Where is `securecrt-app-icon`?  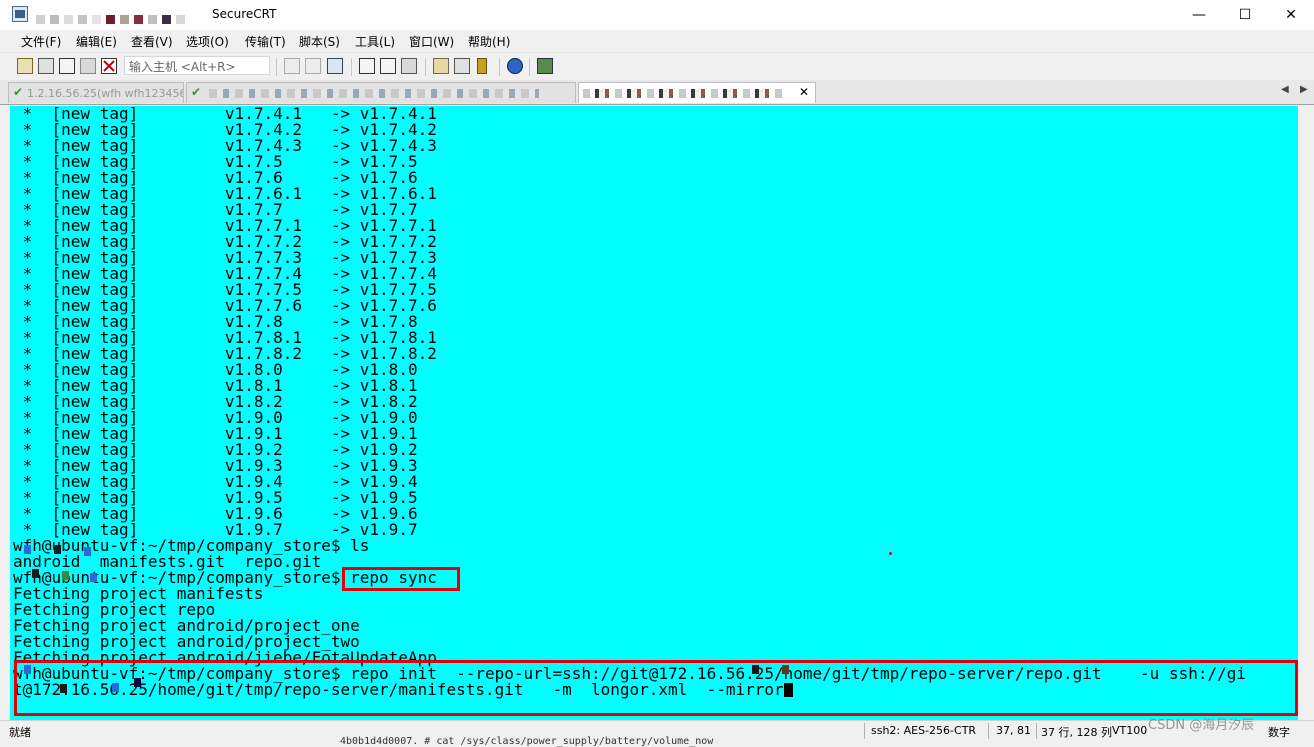
securecrt-app-icon is located at coordinates (20, 14).